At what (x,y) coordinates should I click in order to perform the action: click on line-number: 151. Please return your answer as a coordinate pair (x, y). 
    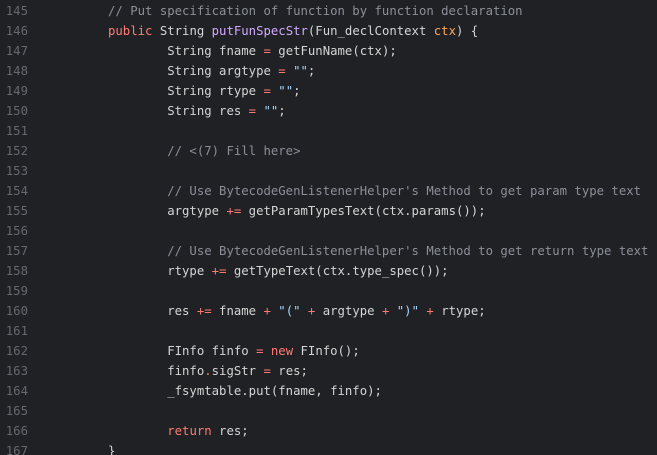
    Looking at the image, I should click on (16, 131).